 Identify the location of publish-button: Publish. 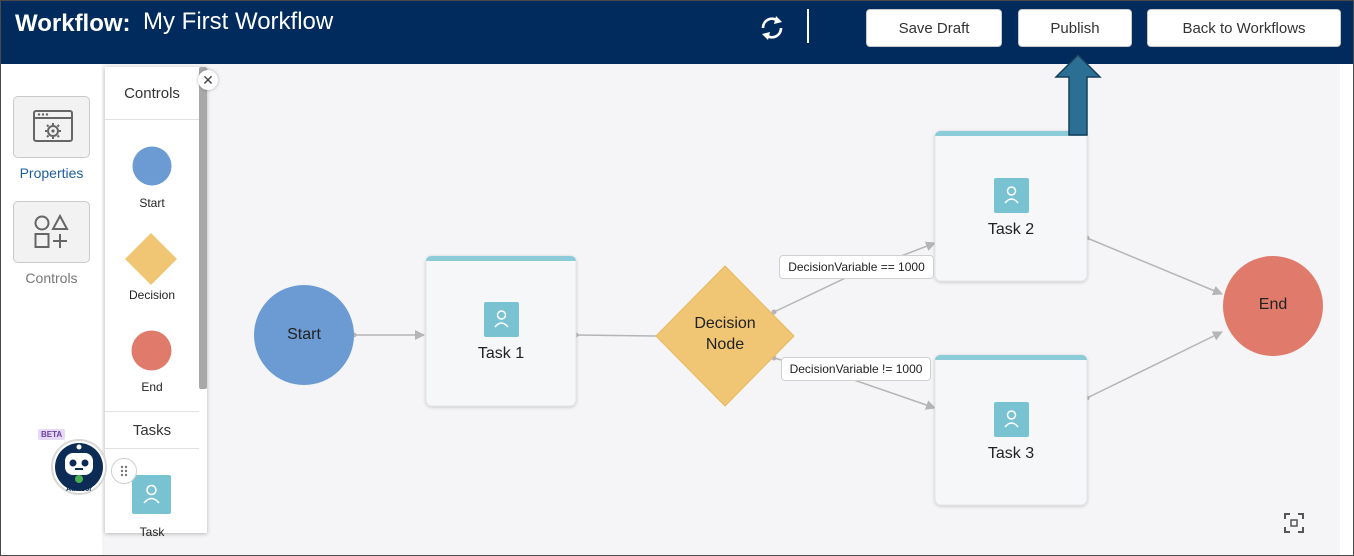
(1075, 28).